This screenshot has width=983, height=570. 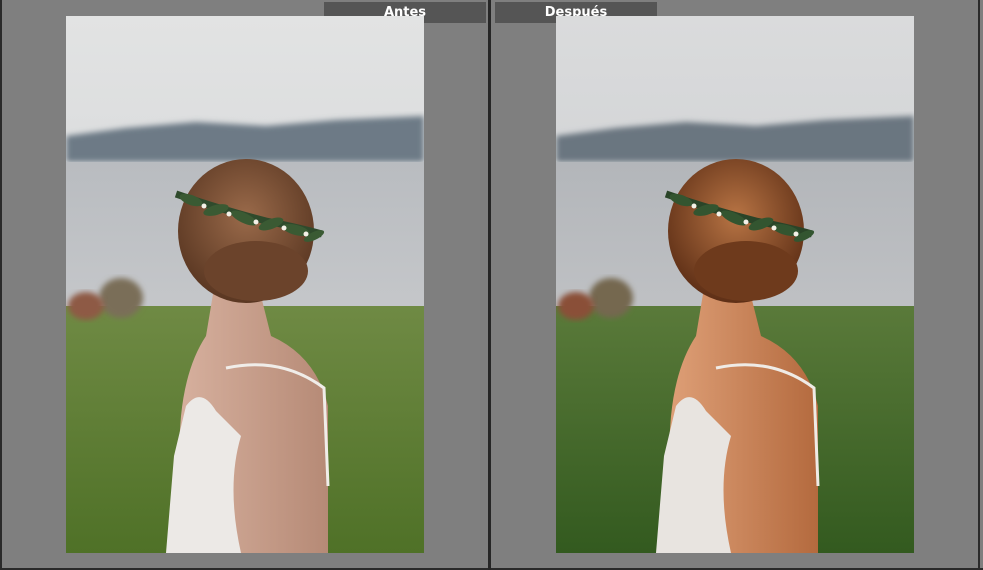 I want to click on frame-border-right, so click(x=979, y=285).